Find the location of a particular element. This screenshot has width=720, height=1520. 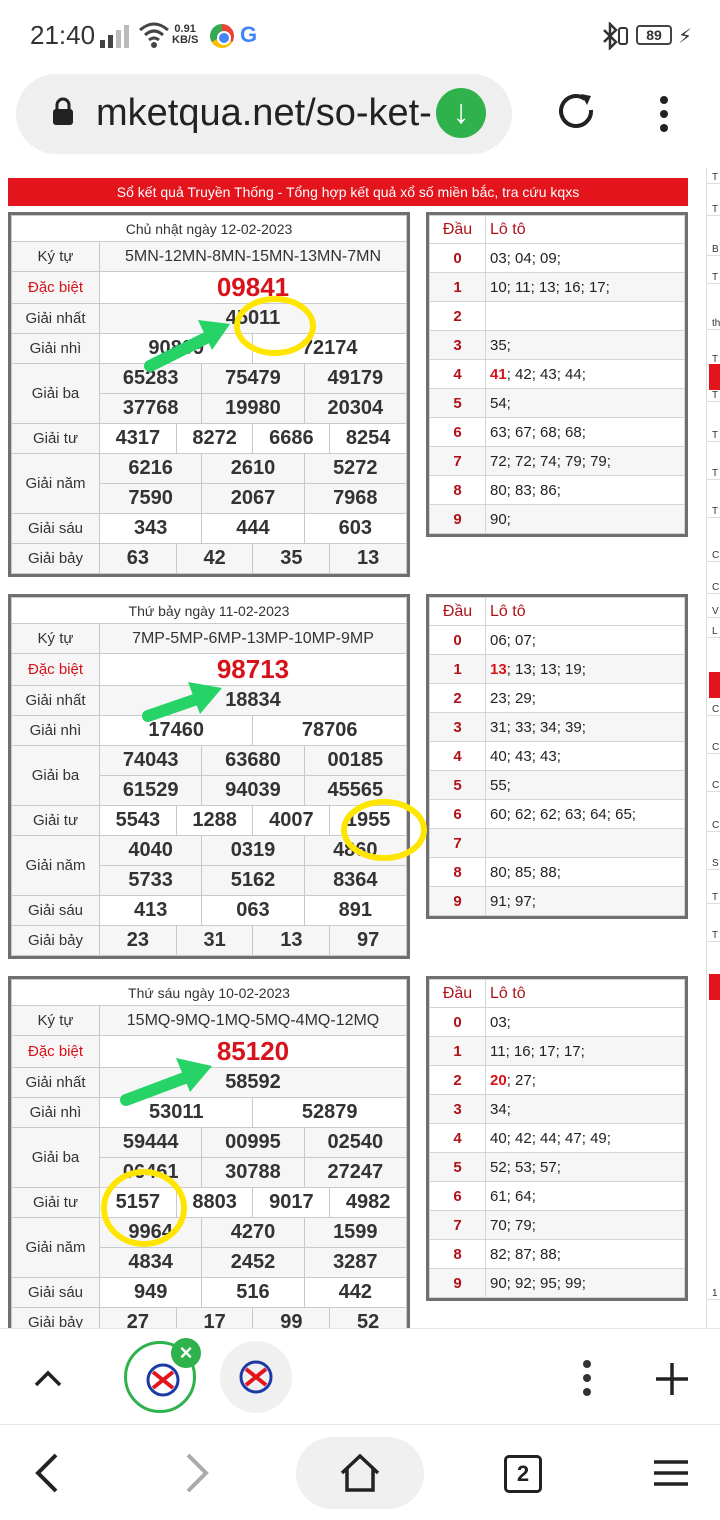

loto-head: 6 is located at coordinates (457, 432).